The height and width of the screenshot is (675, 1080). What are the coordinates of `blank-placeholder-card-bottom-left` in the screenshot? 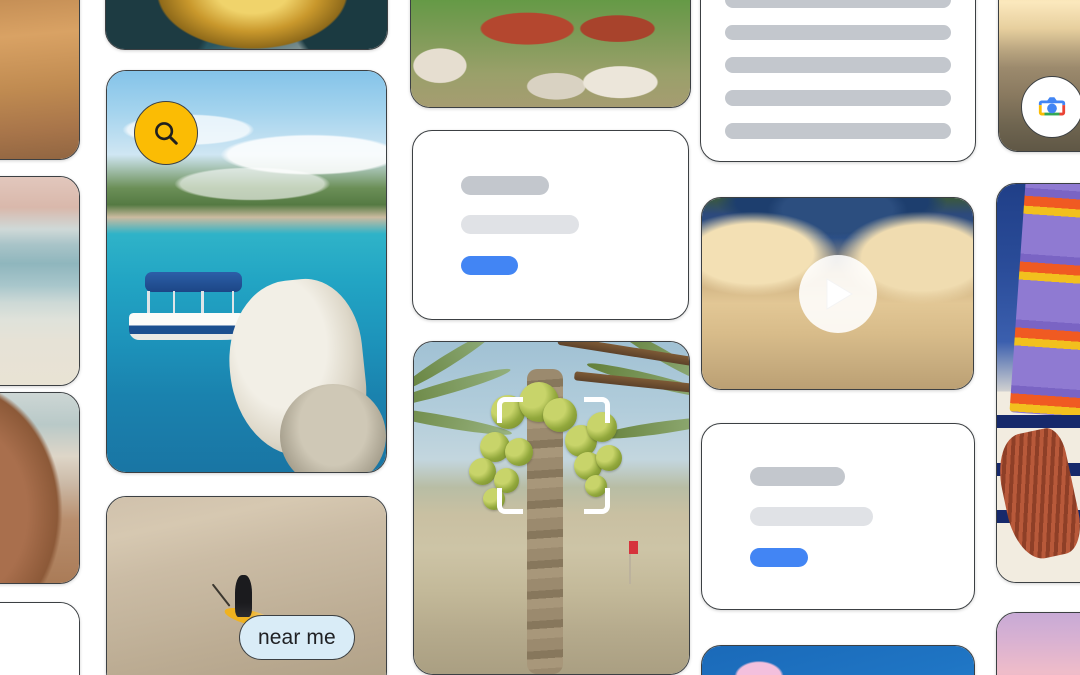 It's located at (40, 638).